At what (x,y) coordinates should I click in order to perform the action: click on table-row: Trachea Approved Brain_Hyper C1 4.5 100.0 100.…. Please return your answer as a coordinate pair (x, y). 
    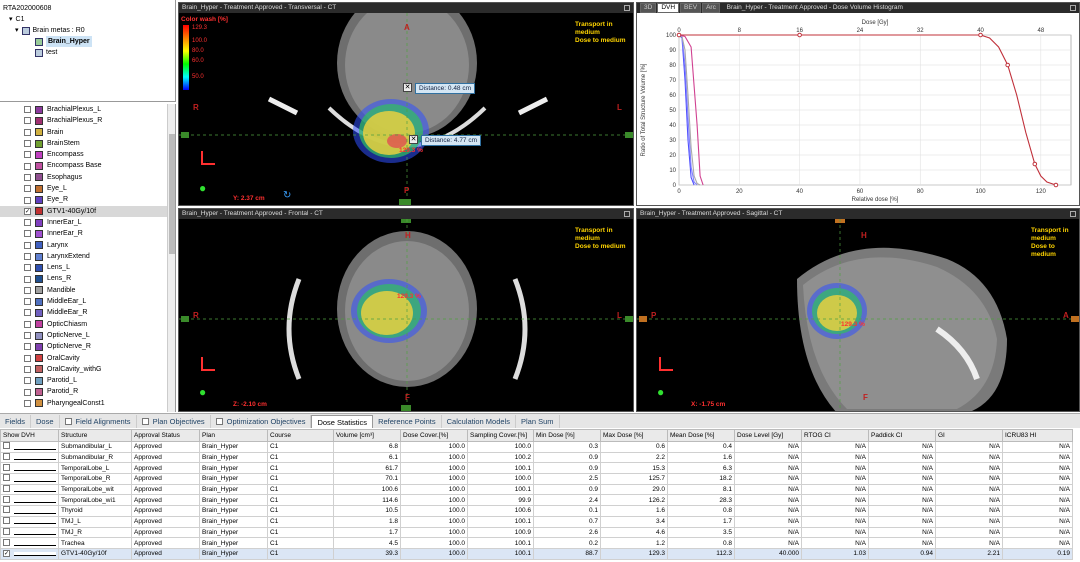
    Looking at the image, I should click on (536, 543).